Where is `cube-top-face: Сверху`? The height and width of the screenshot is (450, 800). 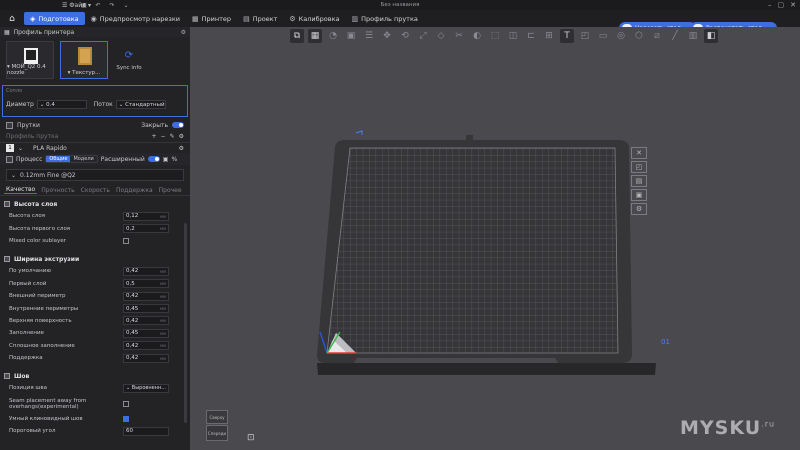 cube-top-face: Сверху is located at coordinates (217, 417).